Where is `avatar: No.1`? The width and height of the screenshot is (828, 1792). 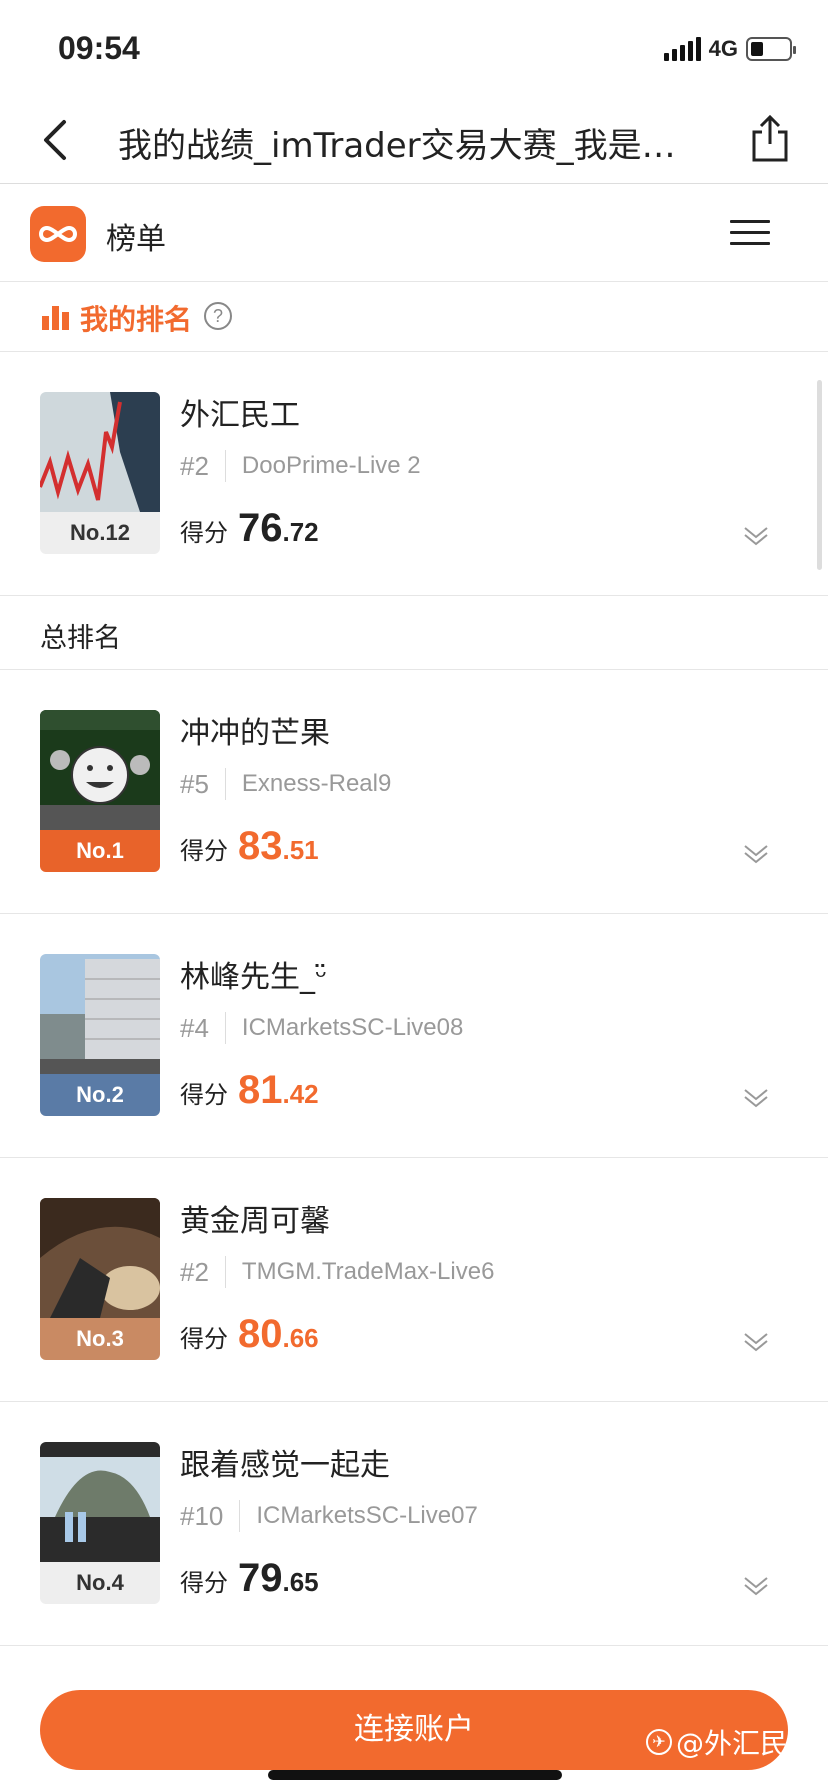 avatar: No.1 is located at coordinates (100, 791).